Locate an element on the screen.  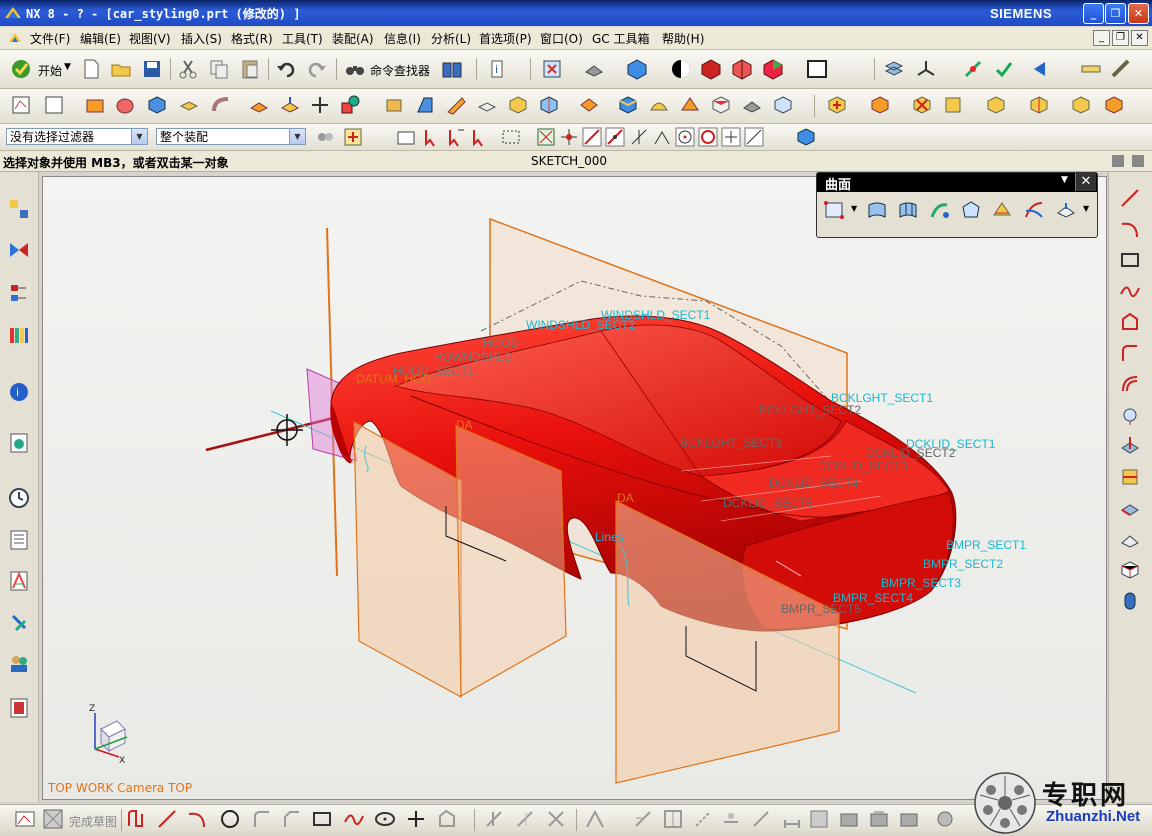
web-browser-icon: i is located at coordinates (19, 392).